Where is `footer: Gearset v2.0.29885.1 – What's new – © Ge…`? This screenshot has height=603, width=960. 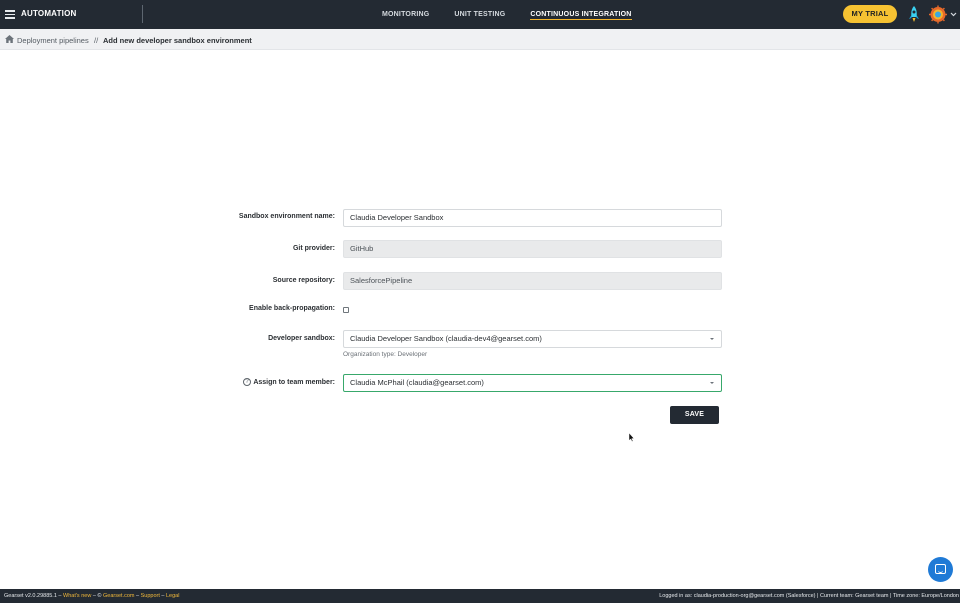 footer: Gearset v2.0.29885.1 – What's new – © Ge… is located at coordinates (480, 596).